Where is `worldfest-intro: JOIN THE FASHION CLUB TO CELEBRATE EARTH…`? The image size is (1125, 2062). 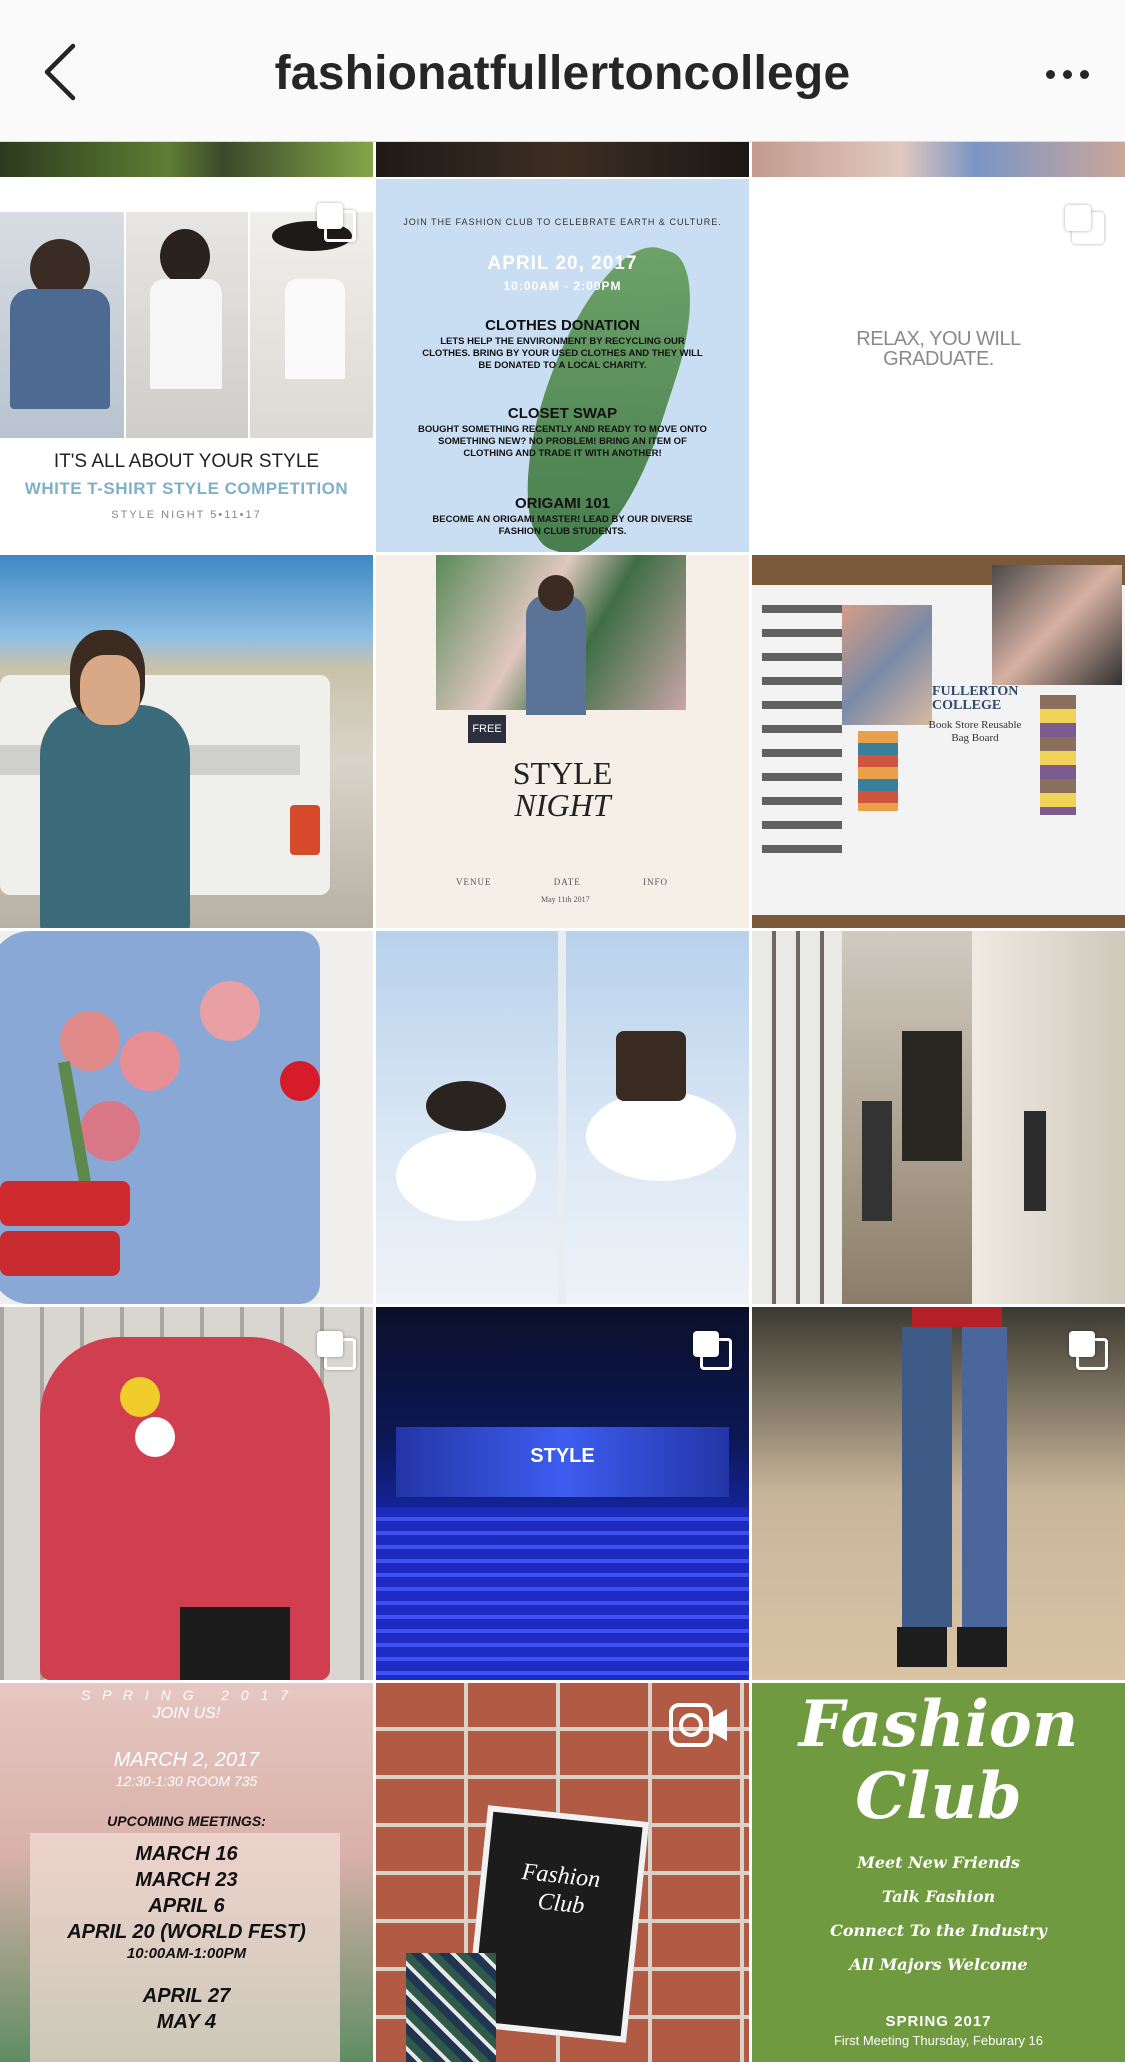
worldfest-intro: JOIN THE FASHION CLUB TO CELEBRATE EARTH… is located at coordinates (562, 222).